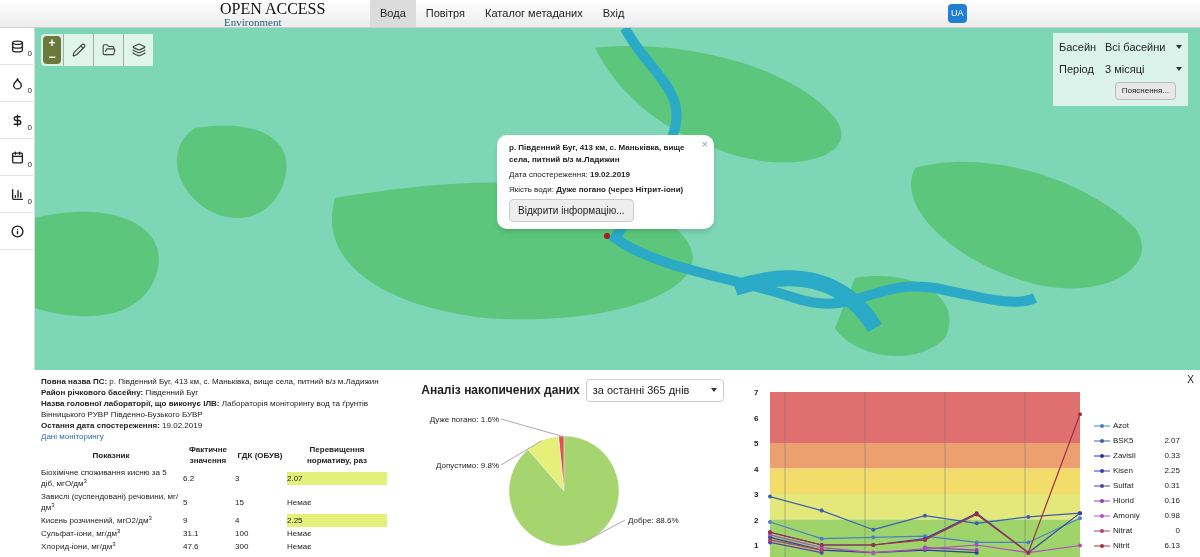 The height and width of the screenshot is (557, 1200). What do you see at coordinates (1125, 456) in the screenshot?
I see `legend-label: Zavisli` at bounding box center [1125, 456].